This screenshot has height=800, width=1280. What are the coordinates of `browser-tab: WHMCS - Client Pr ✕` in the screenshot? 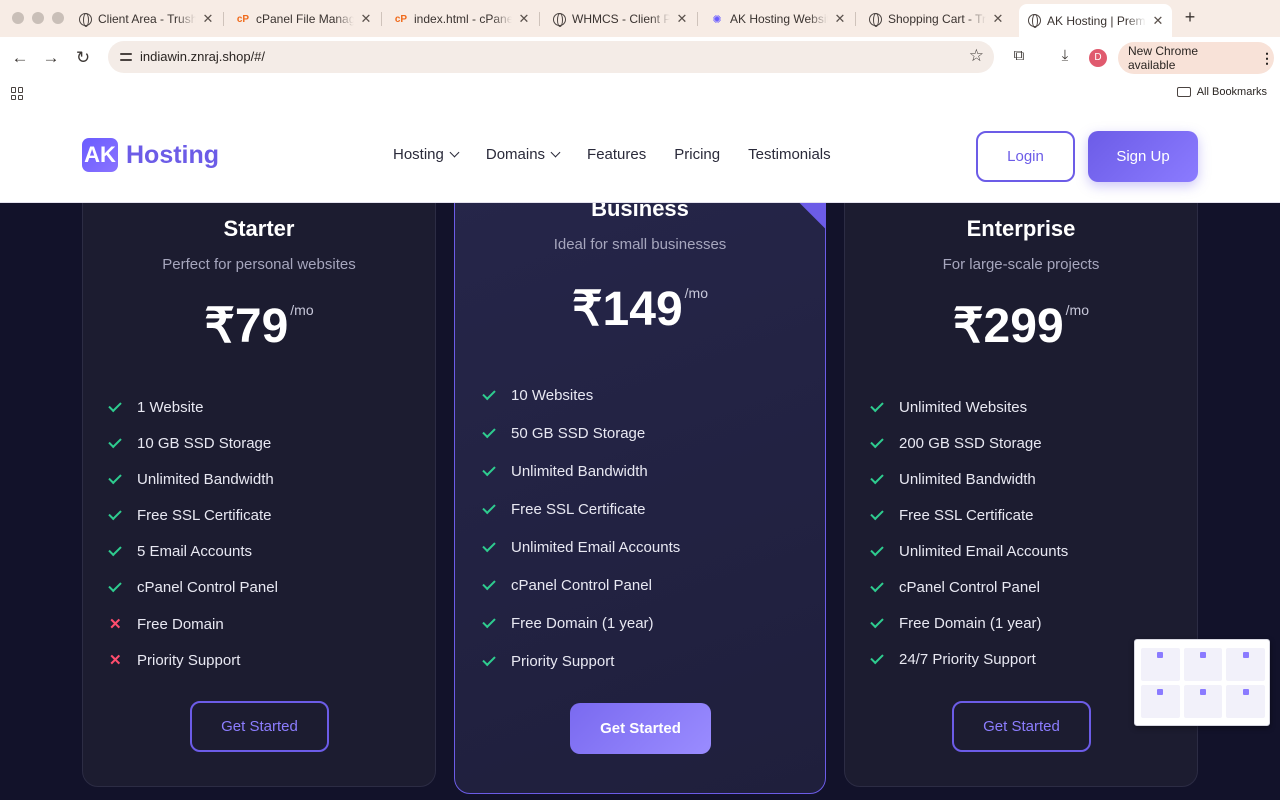 It's located at (620, 19).